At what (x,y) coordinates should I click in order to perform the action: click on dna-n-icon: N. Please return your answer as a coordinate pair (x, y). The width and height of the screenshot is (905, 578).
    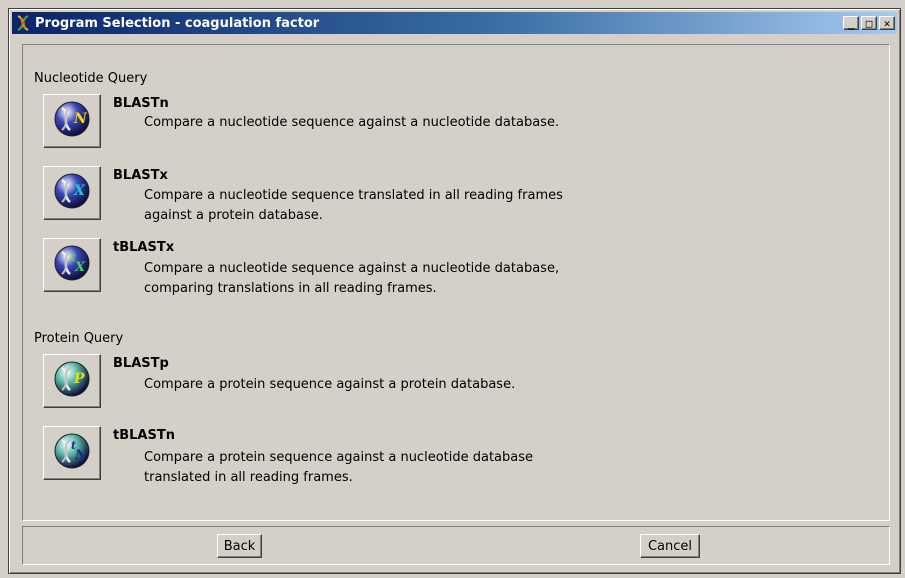
    Looking at the image, I should click on (72, 121).